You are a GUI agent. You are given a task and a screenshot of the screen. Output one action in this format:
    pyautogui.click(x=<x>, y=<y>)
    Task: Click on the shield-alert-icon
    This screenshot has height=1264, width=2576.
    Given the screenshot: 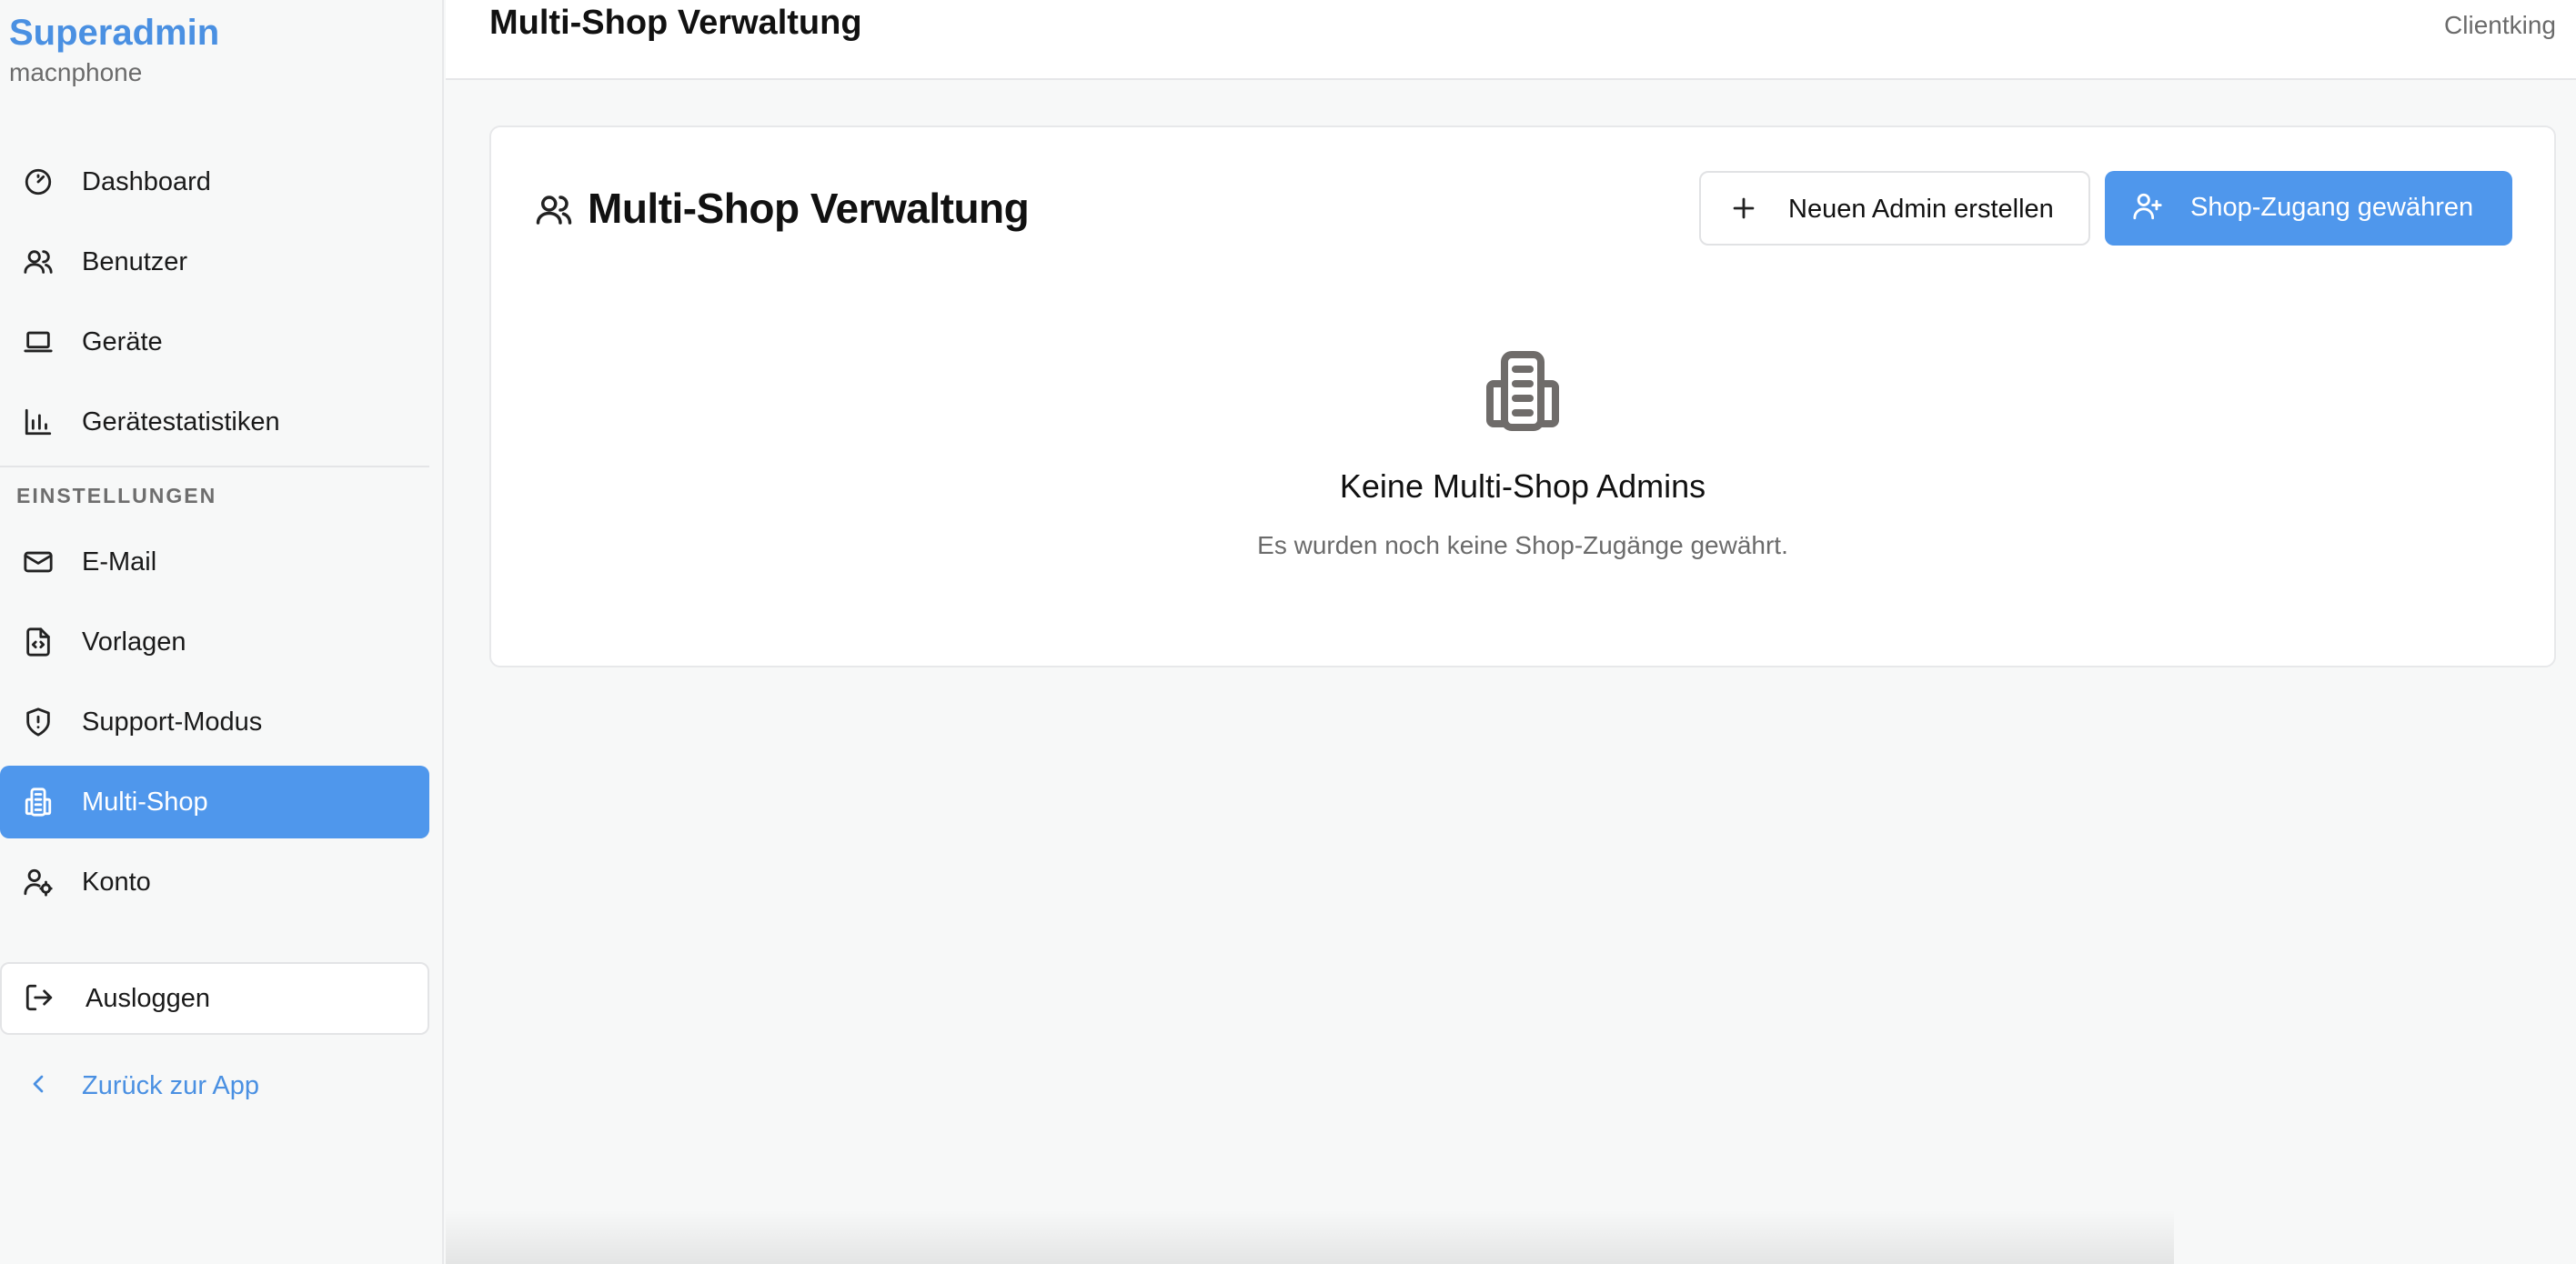 What is the action you would take?
    pyautogui.click(x=38, y=722)
    